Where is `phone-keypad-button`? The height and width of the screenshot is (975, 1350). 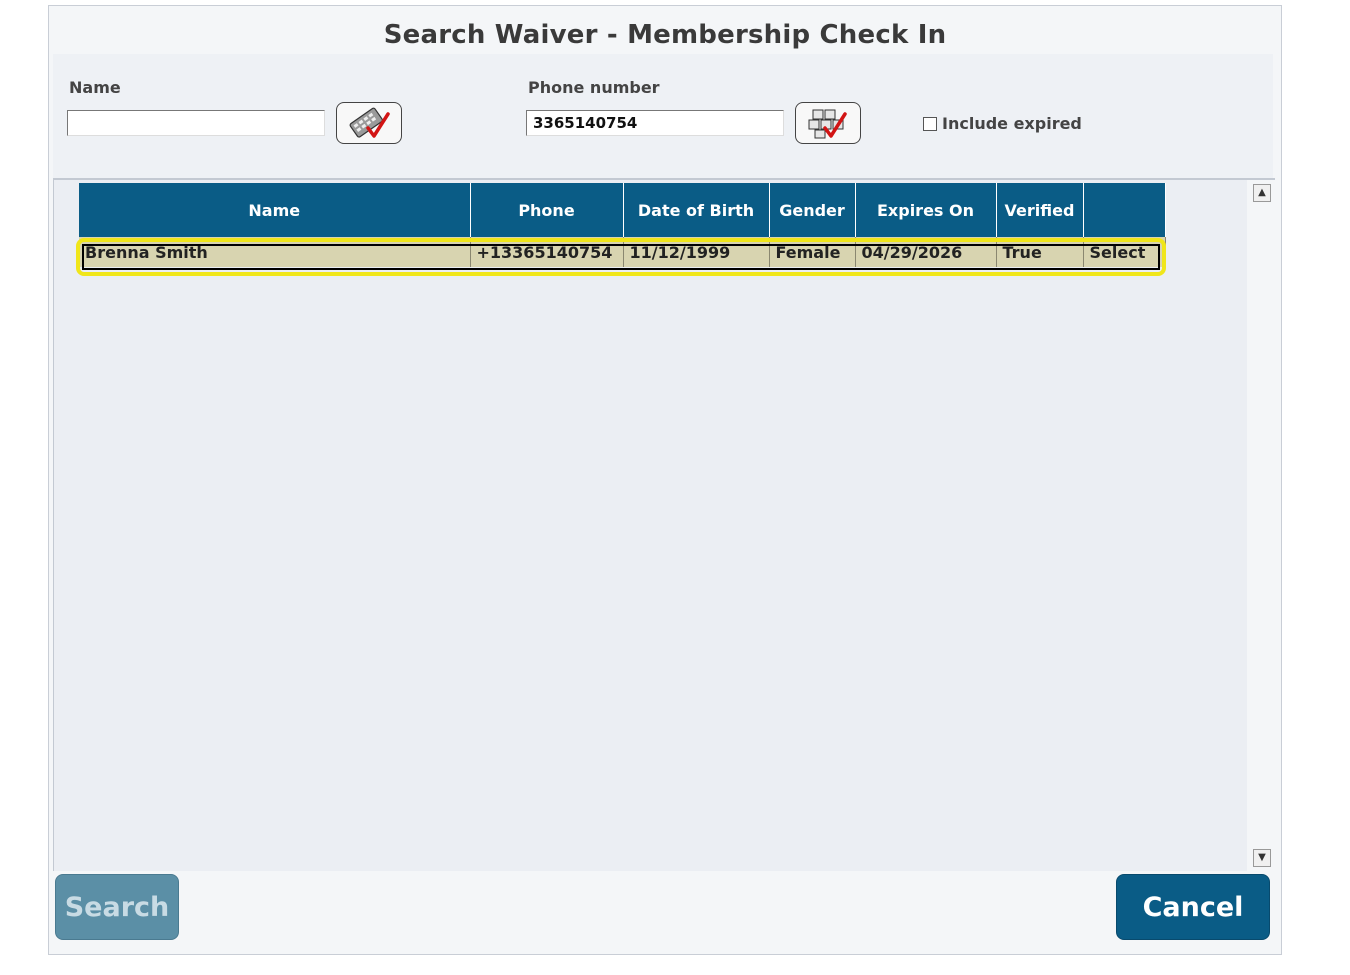
phone-keypad-button is located at coordinates (828, 123).